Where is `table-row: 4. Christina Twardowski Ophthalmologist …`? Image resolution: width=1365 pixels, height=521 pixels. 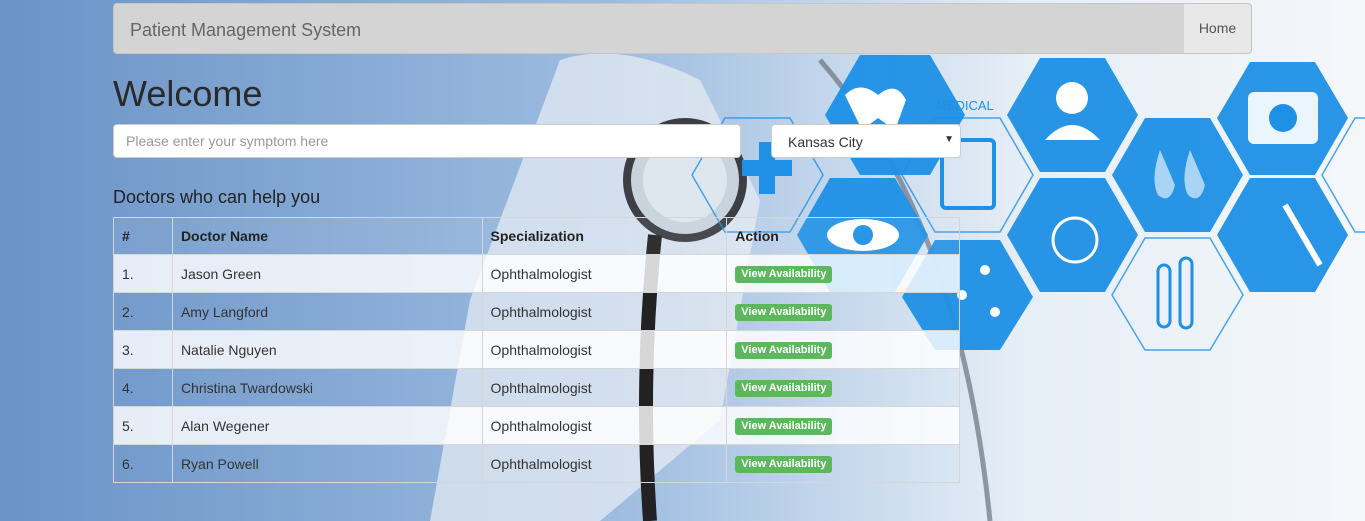
table-row: 4. Christina Twardowski Ophthalmologist … is located at coordinates (536, 387).